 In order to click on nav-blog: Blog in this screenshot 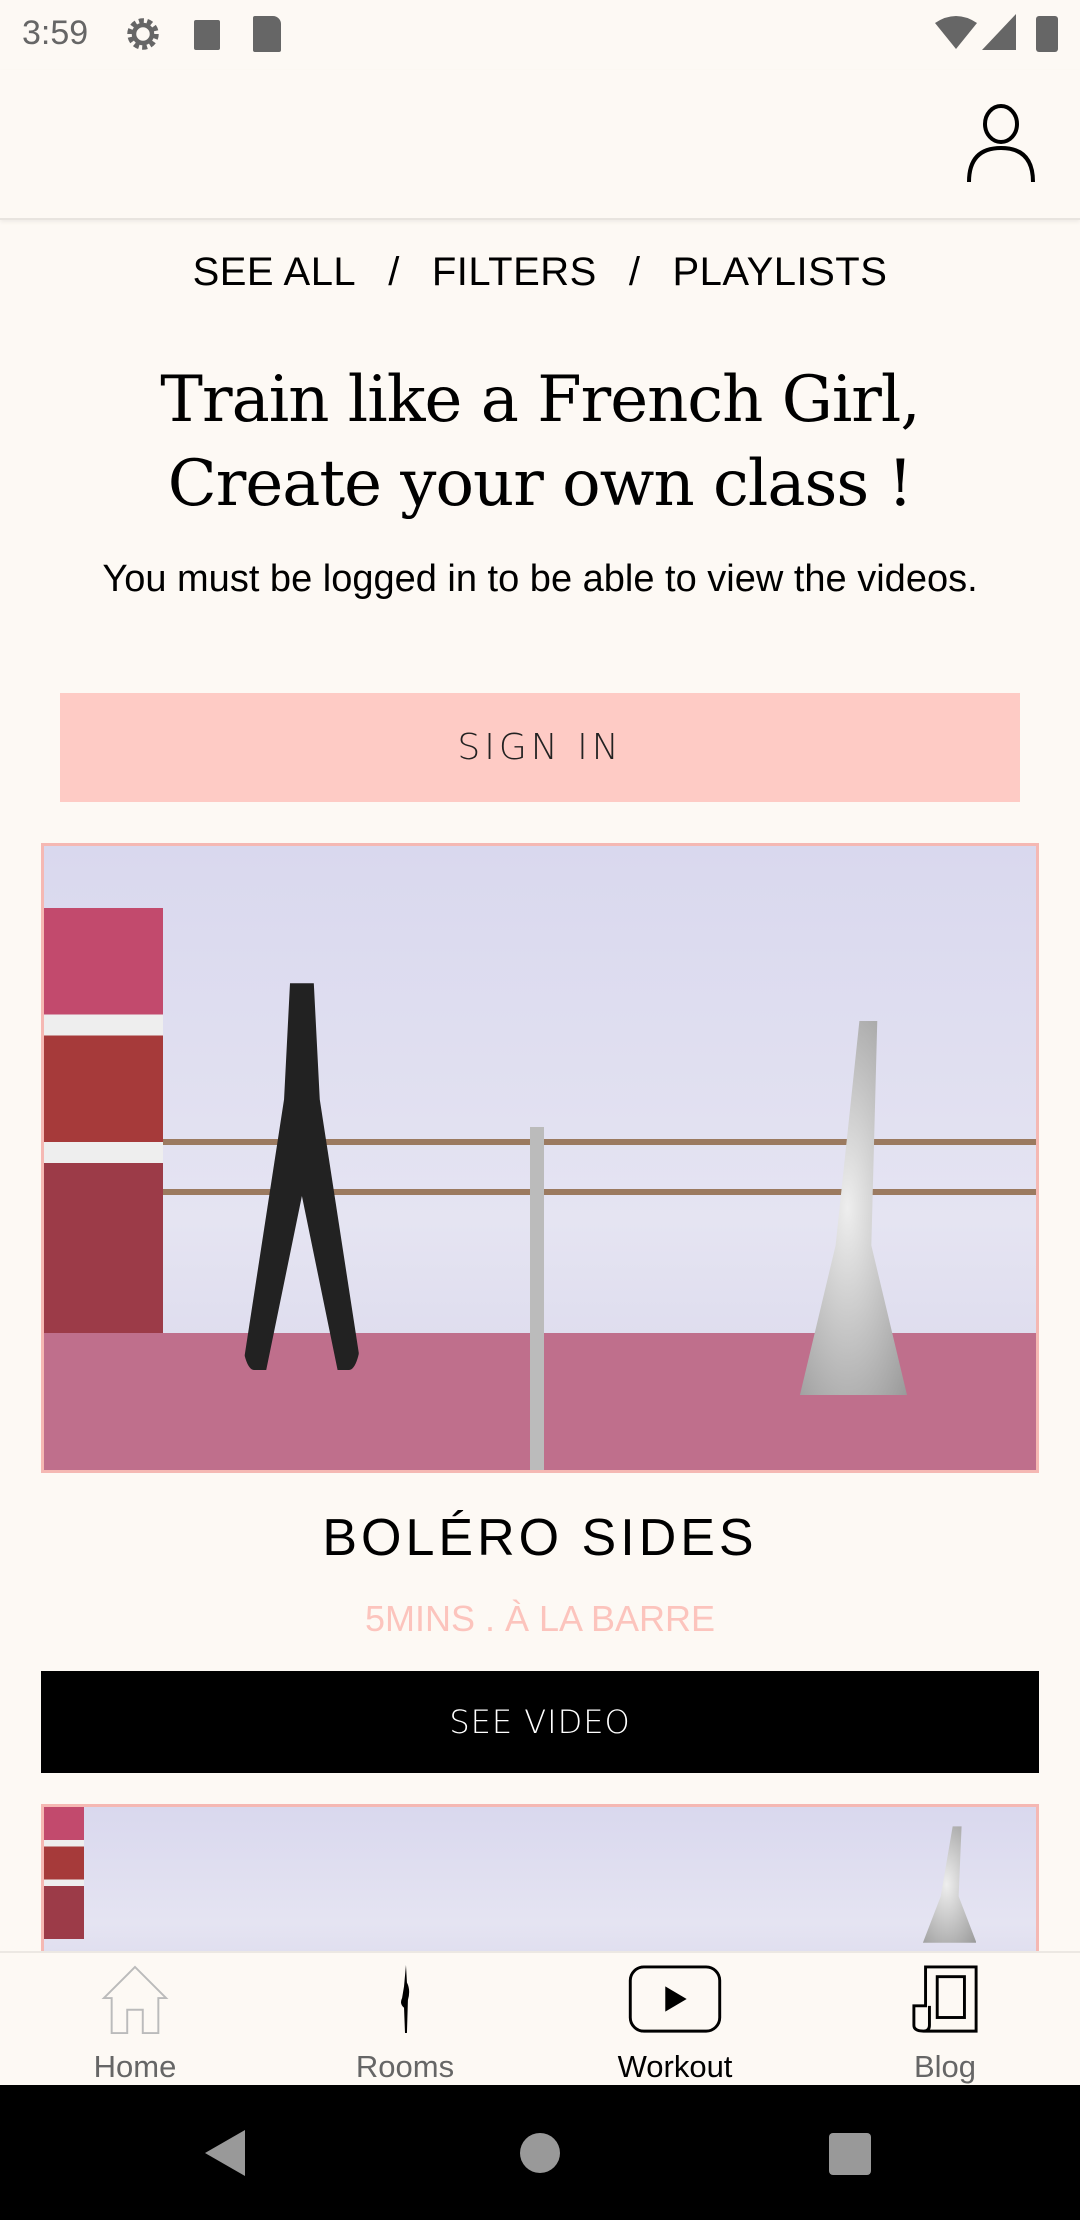, I will do `click(945, 2019)`.